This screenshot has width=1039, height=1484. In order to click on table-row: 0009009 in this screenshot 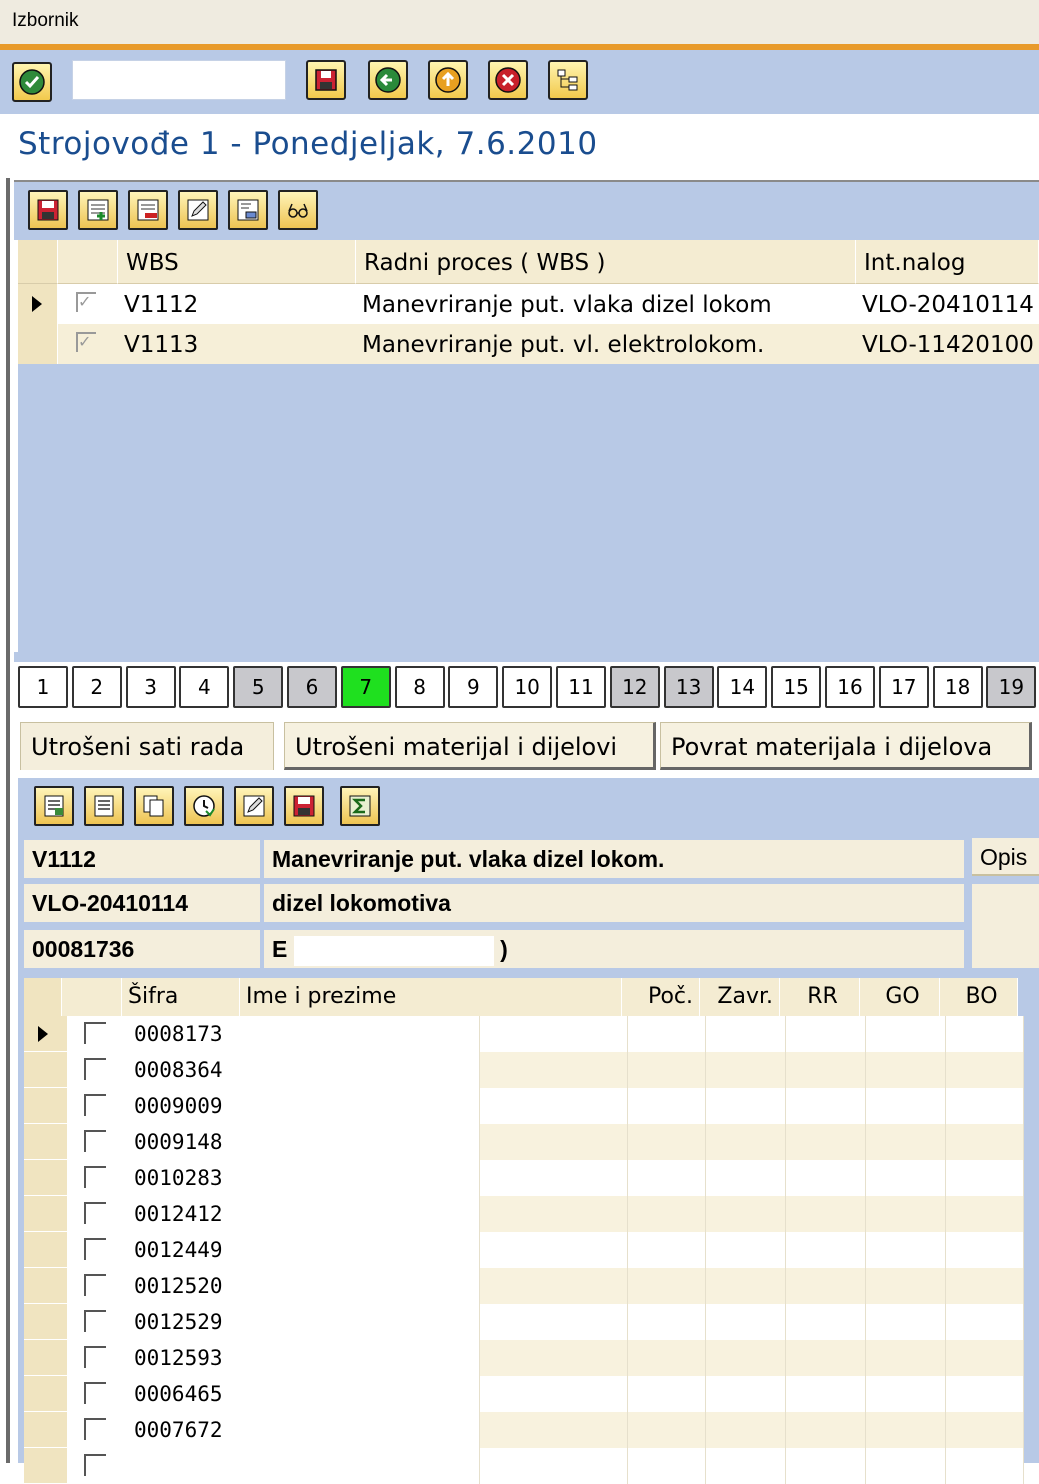, I will do `click(524, 1106)`.